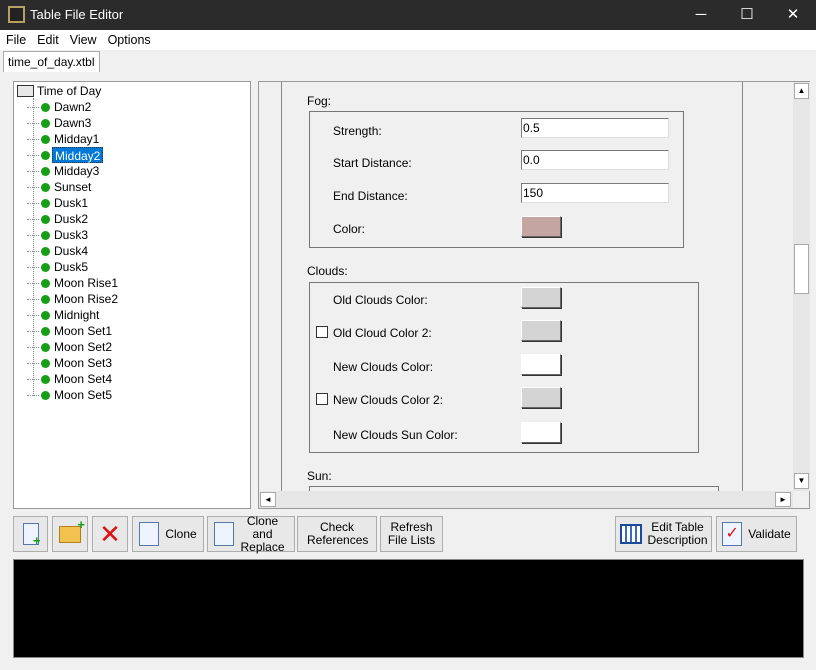 Image resolution: width=816 pixels, height=670 pixels. Describe the element at coordinates (595, 193) in the screenshot. I see `end-distance-input` at that location.